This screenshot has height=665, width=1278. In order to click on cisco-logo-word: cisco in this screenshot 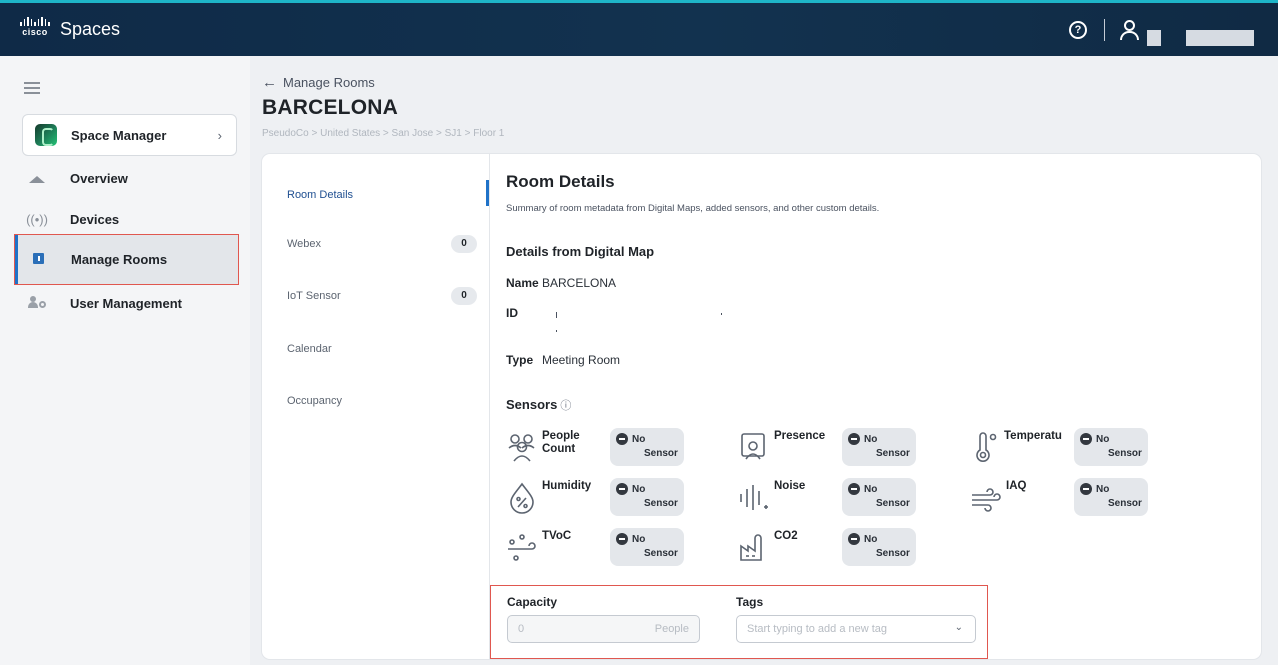, I will do `click(35, 32)`.